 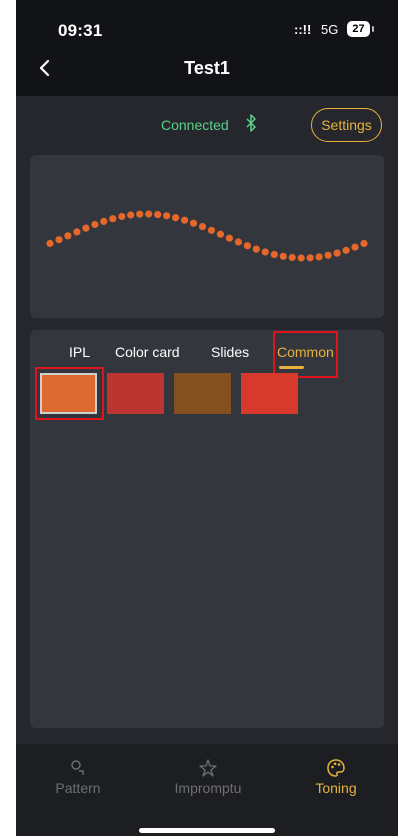 I want to click on settings-button: Settings, so click(x=346, y=125).